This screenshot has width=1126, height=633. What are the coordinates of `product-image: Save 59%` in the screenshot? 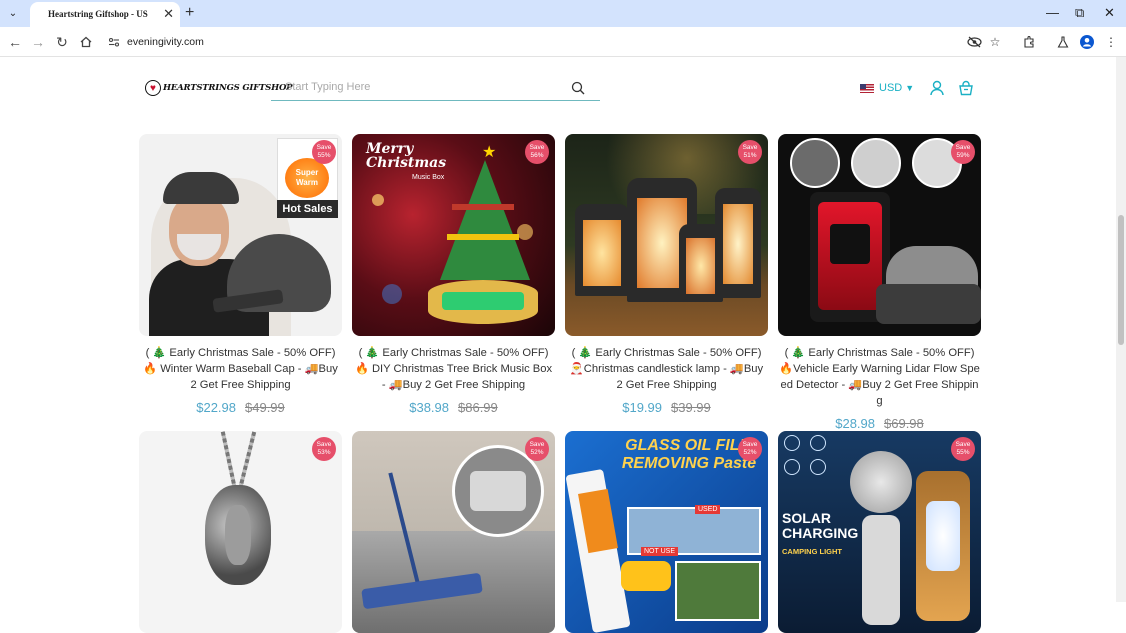 It's located at (879, 235).